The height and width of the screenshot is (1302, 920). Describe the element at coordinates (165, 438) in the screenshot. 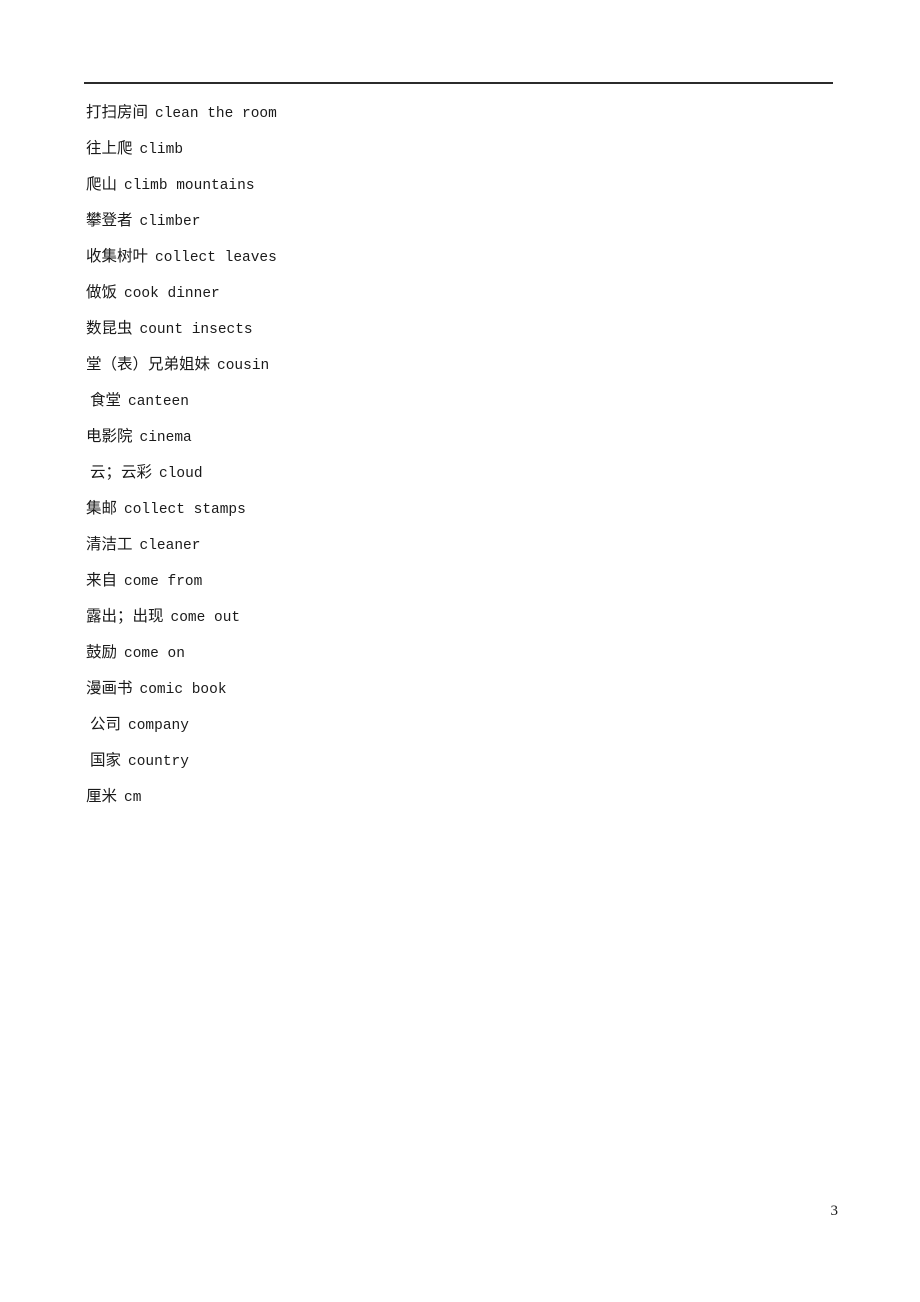

I see `entry-english: cinema` at that location.